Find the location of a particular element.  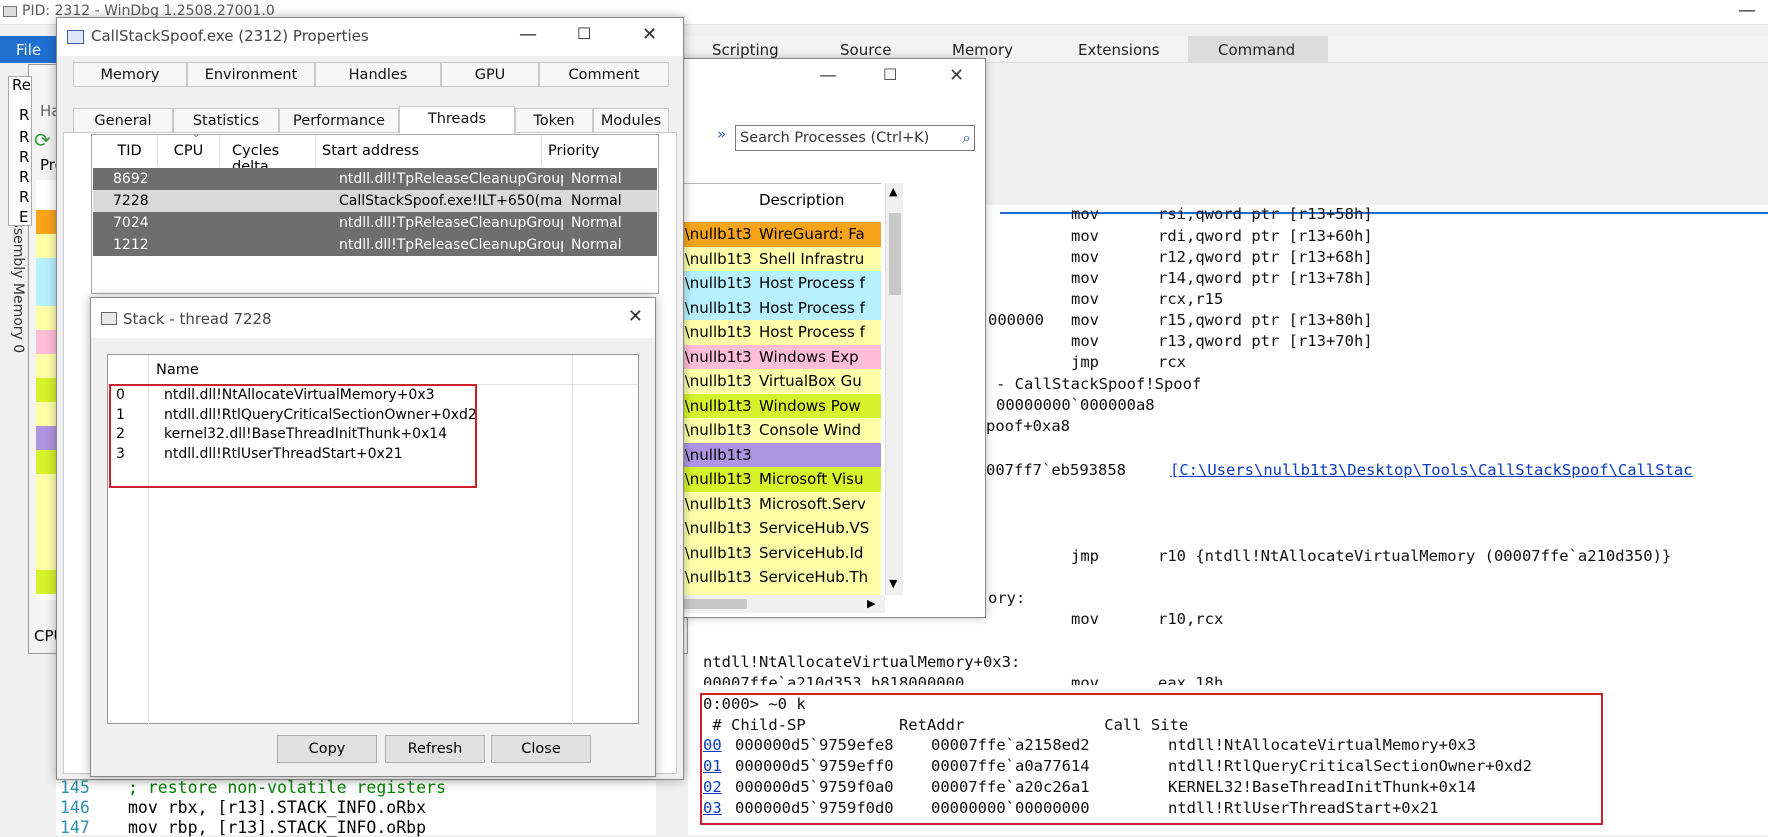

process-description: Windows Exp is located at coordinates (809, 356).